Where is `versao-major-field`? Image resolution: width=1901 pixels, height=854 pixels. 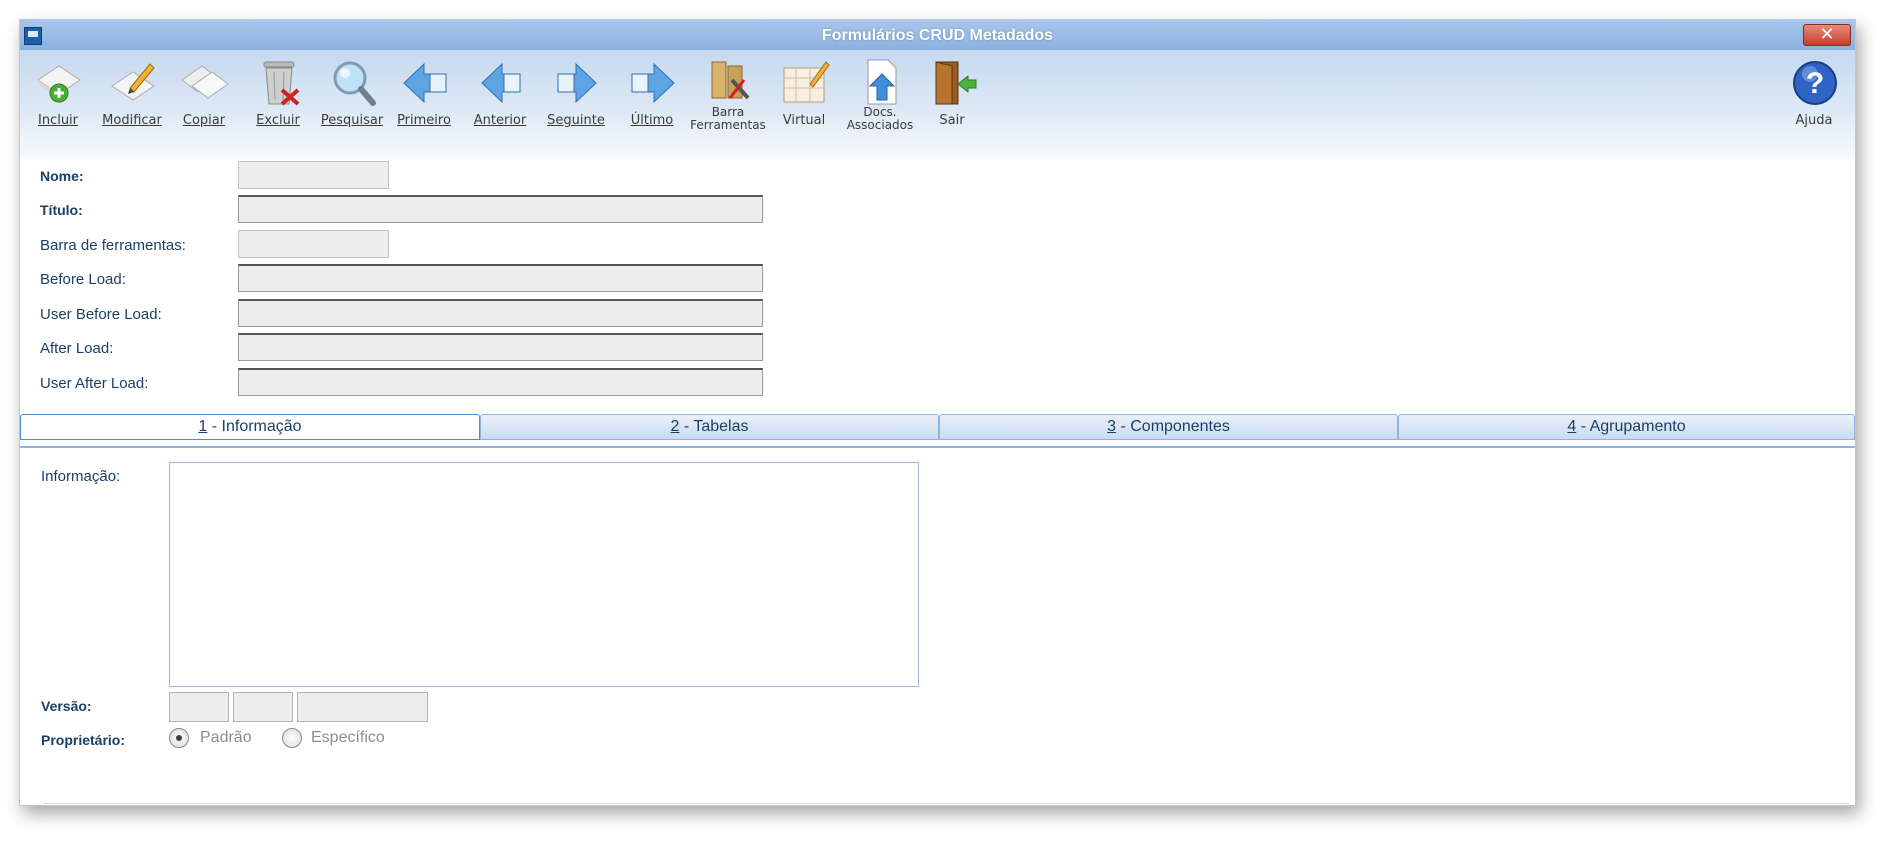
versao-major-field is located at coordinates (199, 707).